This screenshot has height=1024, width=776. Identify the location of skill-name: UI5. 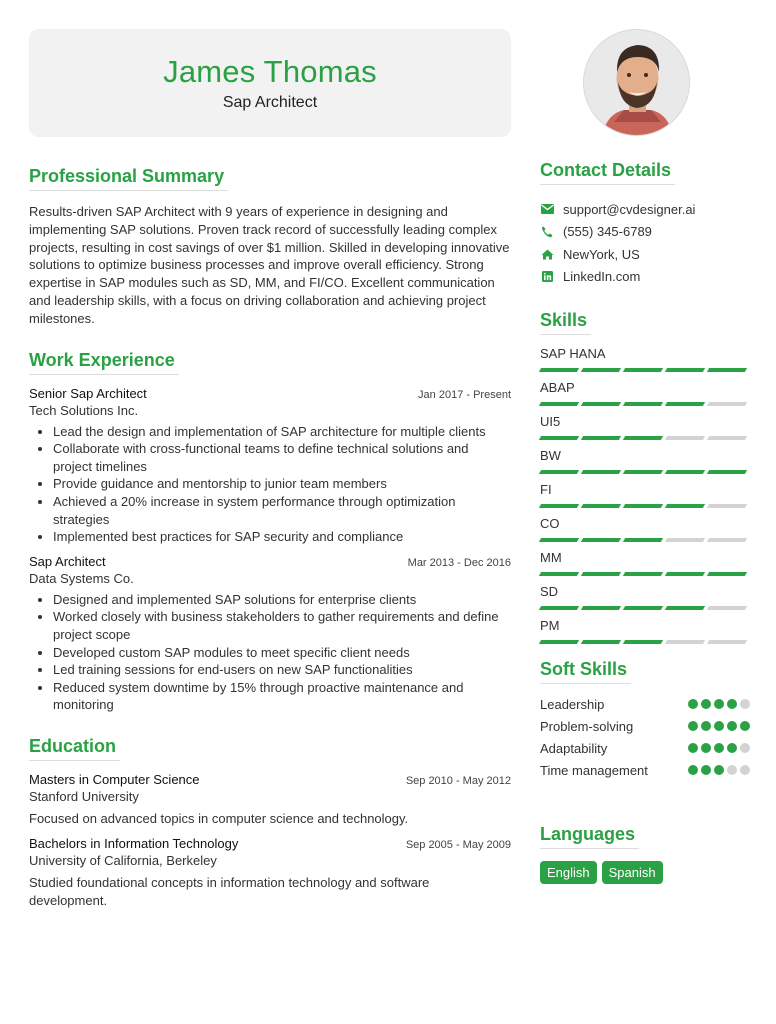
(550, 421).